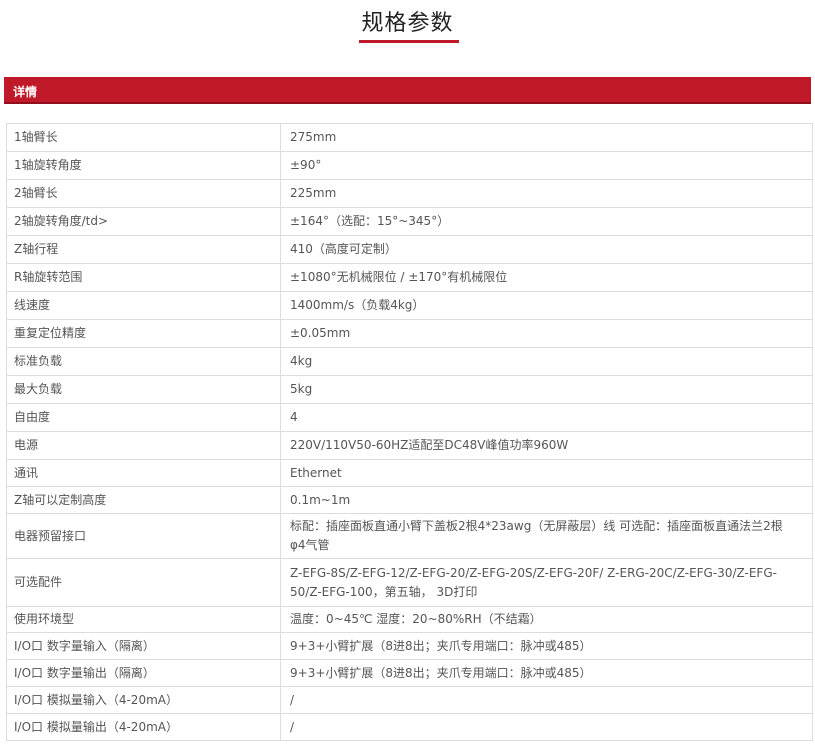 Image resolution: width=815 pixels, height=746 pixels. I want to click on spec-key: 2轴旋转角度/td>, so click(143, 221).